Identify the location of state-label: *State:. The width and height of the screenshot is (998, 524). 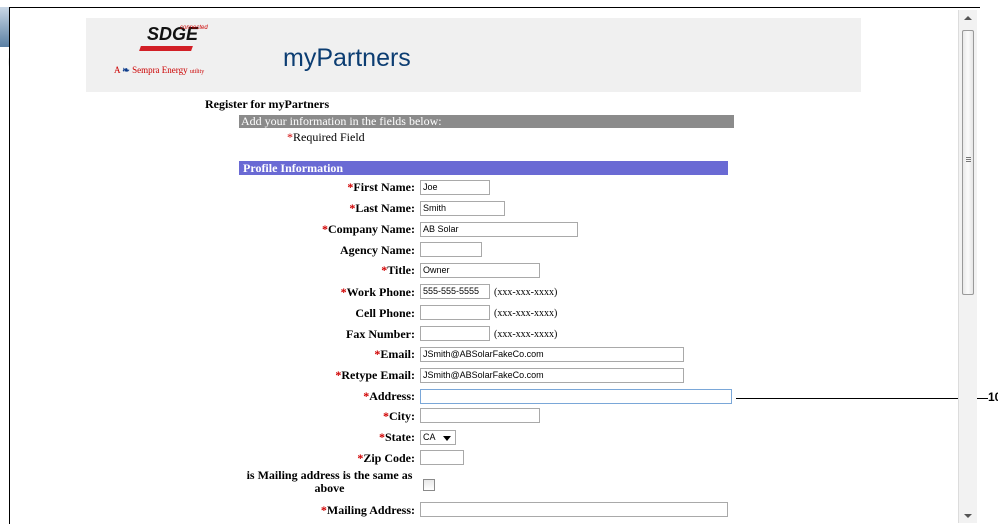
(397, 437).